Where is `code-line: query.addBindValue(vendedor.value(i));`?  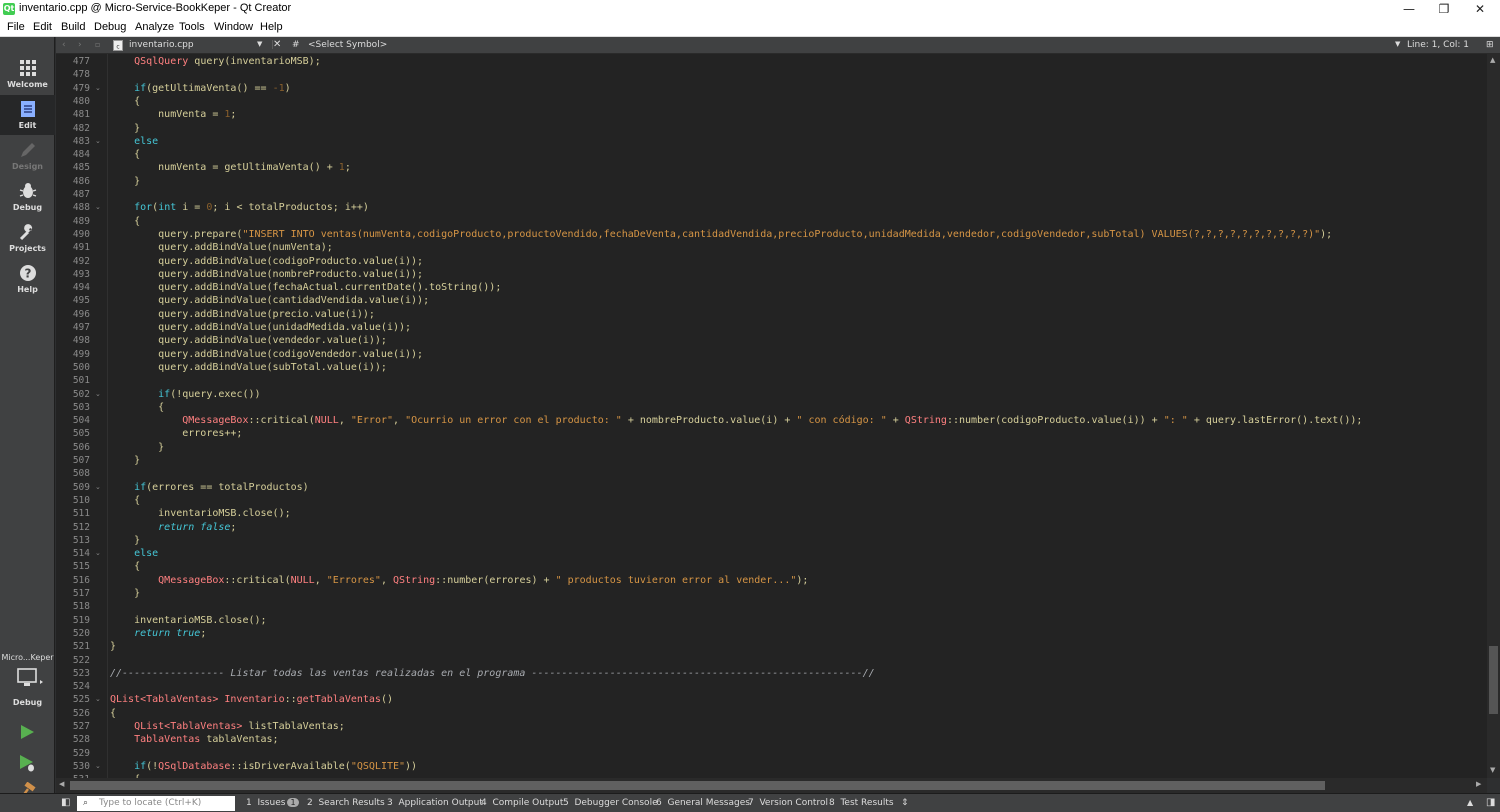
code-line: query.addBindValue(vendedor.value(i)); is located at coordinates (248, 340).